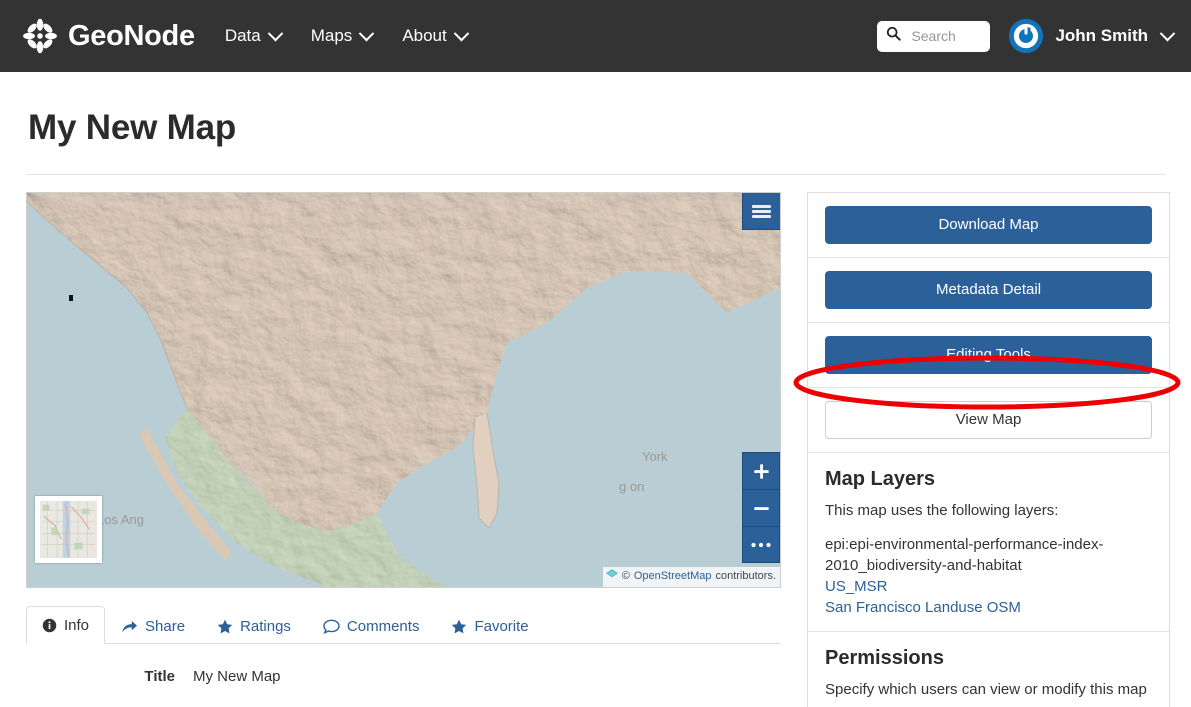 Image resolution: width=1191 pixels, height=707 pixels. I want to click on minimap-canvas, so click(68, 529).